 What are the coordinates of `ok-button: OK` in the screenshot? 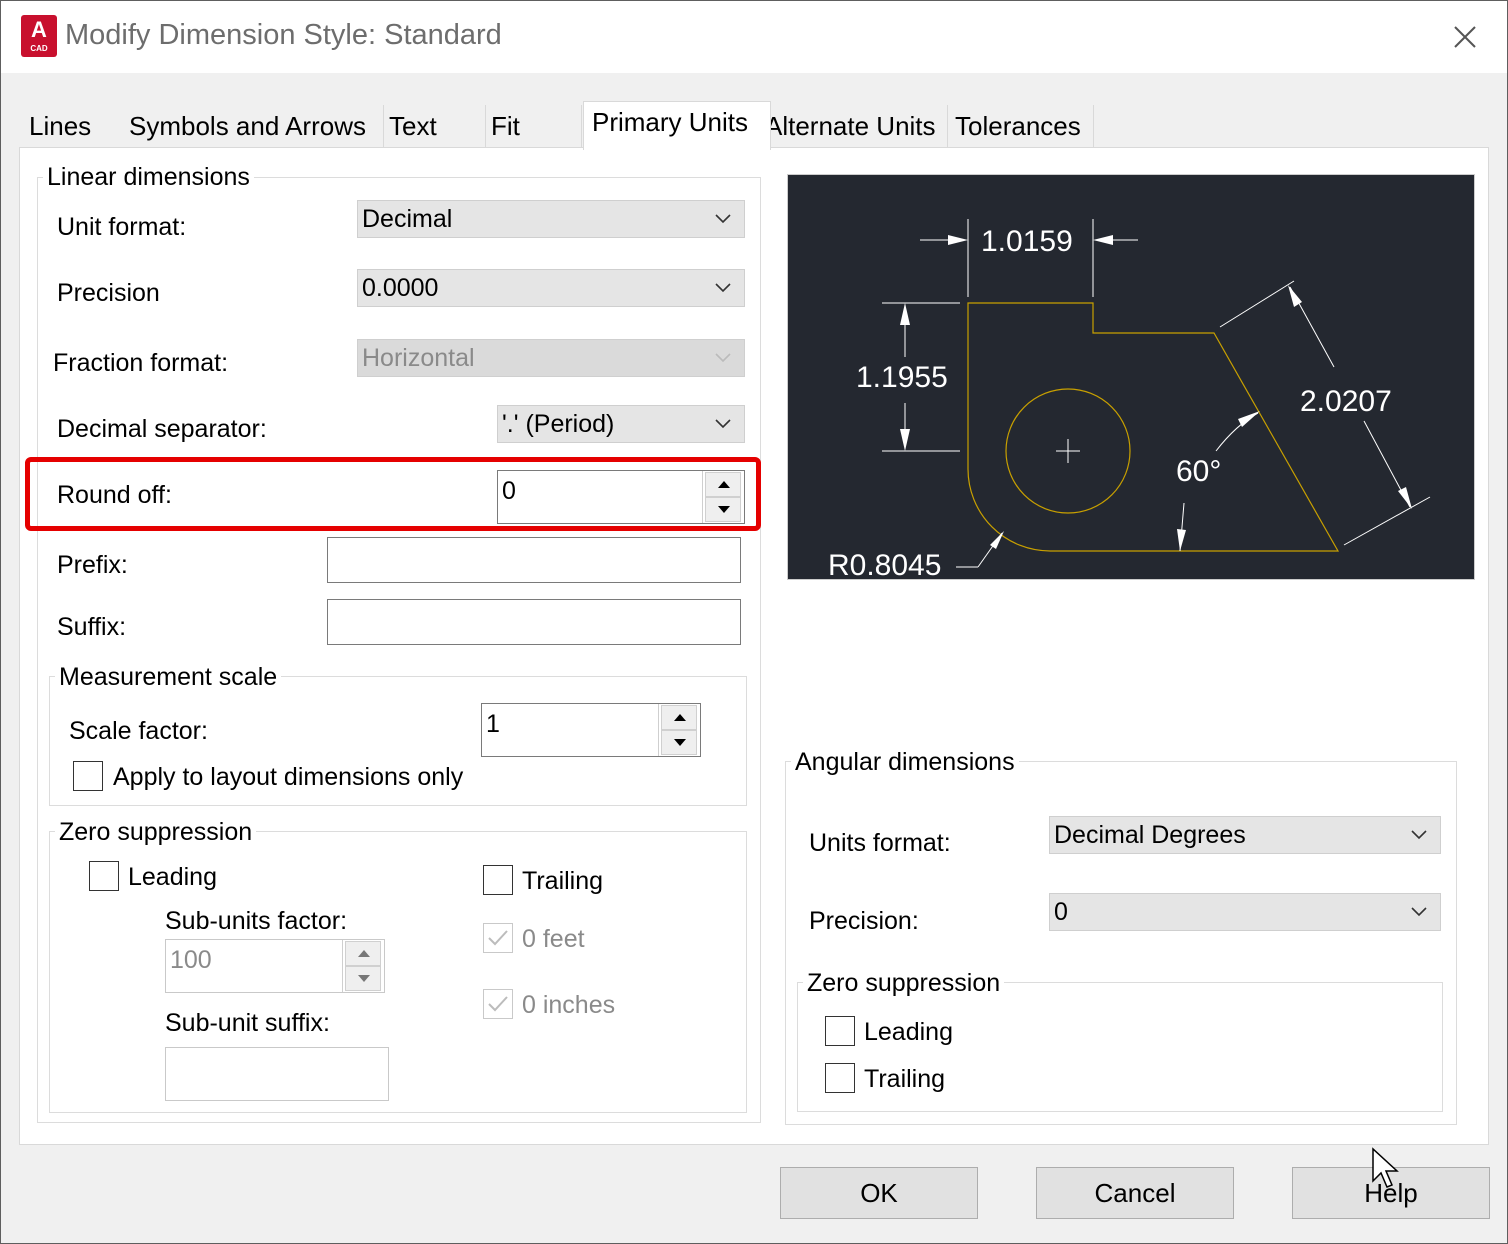 It's located at (879, 1193).